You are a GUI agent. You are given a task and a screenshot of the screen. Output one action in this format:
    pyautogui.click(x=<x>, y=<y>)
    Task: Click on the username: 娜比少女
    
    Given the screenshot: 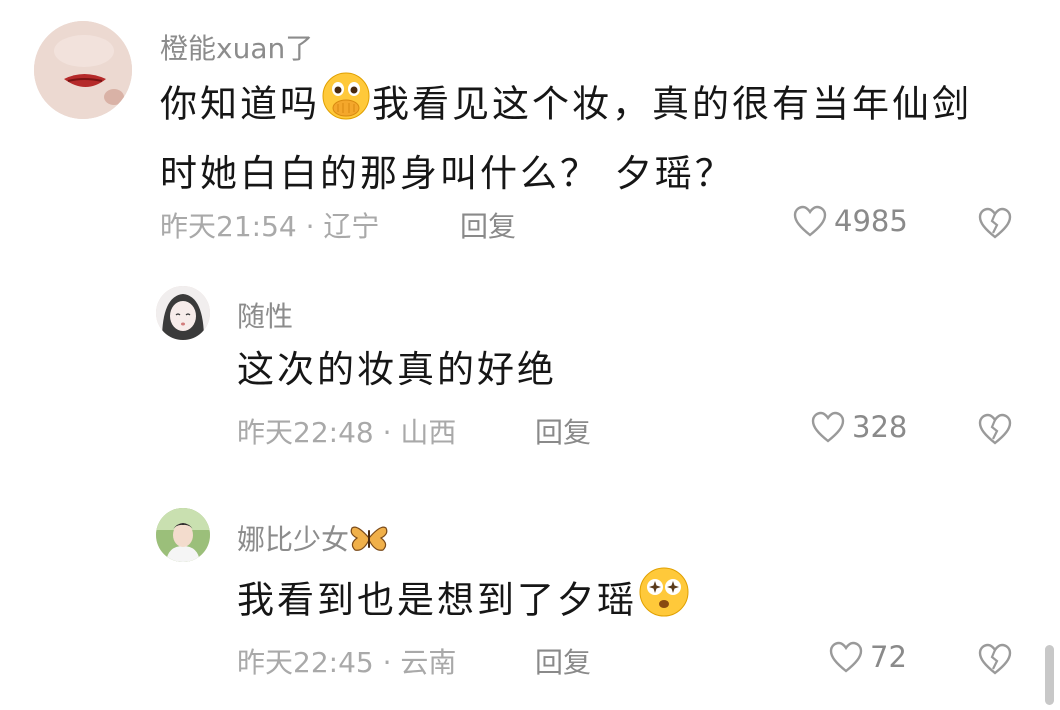 What is the action you would take?
    pyautogui.click(x=313, y=539)
    